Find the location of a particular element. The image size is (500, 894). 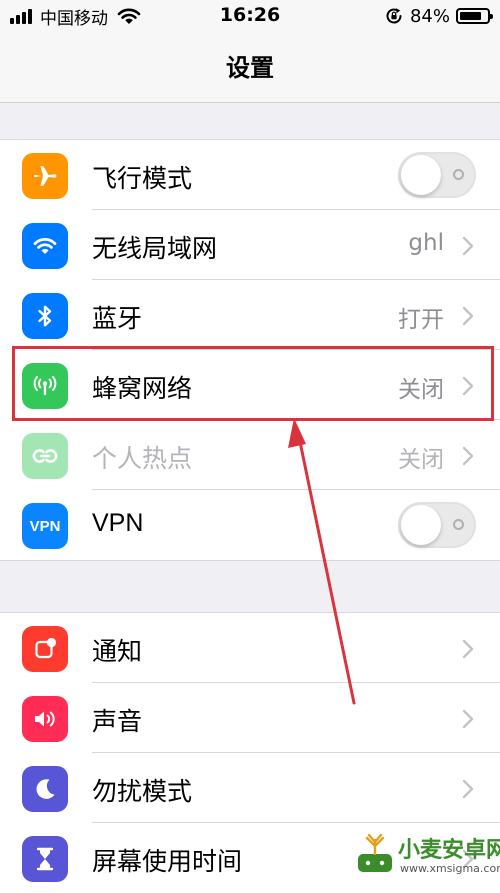

settings-row-notifications: 通知 is located at coordinates (250, 648).